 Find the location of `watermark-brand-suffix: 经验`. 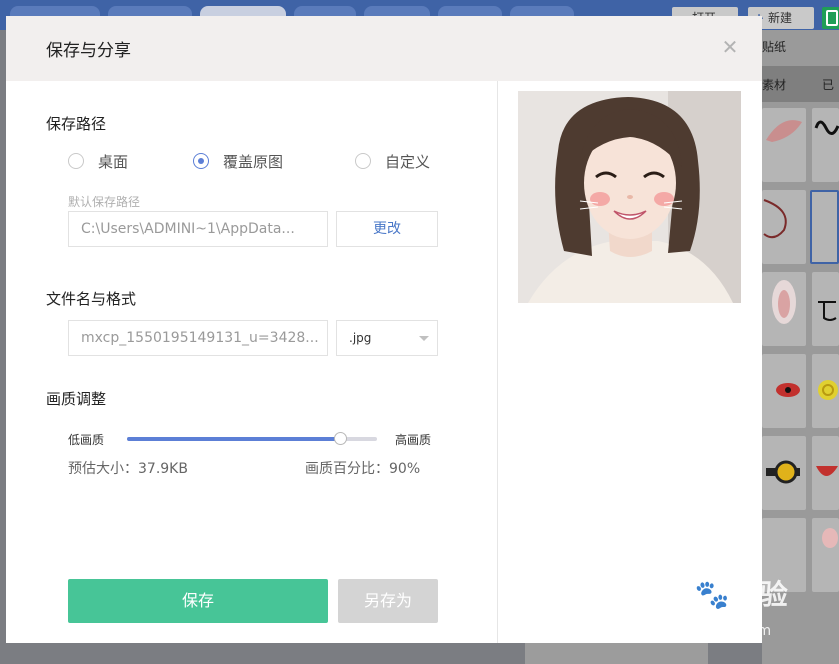

watermark-brand-suffix: 经验 is located at coordinates (759, 594).